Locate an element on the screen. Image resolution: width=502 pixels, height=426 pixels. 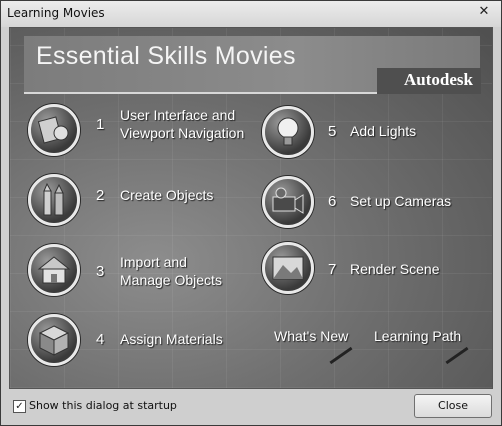
window-title: Learning Movies is located at coordinates (56, 13).